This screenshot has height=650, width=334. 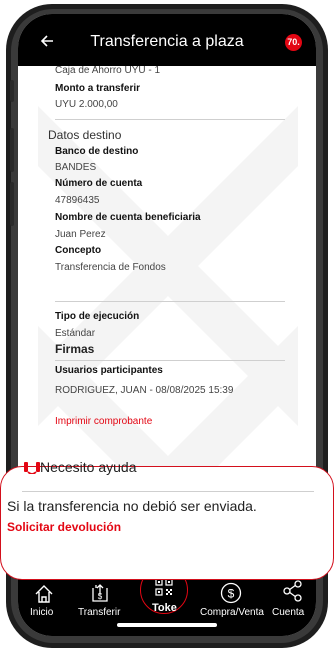 What do you see at coordinates (97, 151) in the screenshot?
I see `bank-label: Banco de destino` at bounding box center [97, 151].